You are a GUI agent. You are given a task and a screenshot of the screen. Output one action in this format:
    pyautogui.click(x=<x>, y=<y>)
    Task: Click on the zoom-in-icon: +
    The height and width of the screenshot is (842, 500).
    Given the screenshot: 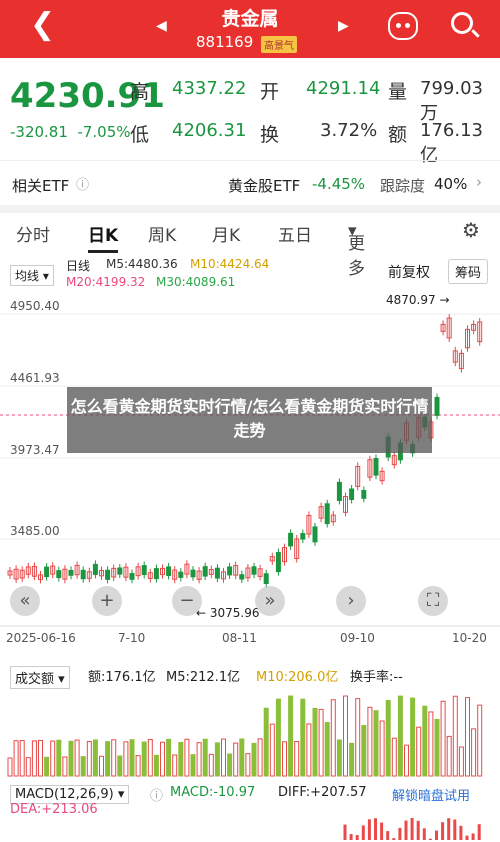 What is the action you would take?
    pyautogui.click(x=107, y=601)
    